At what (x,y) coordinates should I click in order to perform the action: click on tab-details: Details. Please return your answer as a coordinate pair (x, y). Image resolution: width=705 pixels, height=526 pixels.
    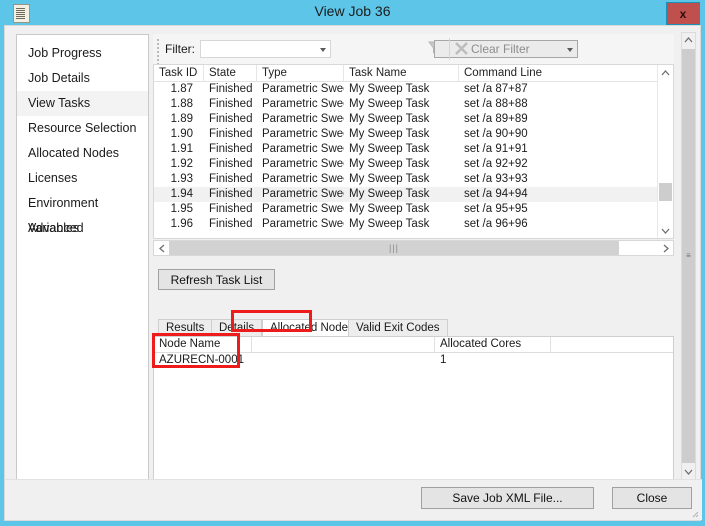
    Looking at the image, I should click on (237, 328).